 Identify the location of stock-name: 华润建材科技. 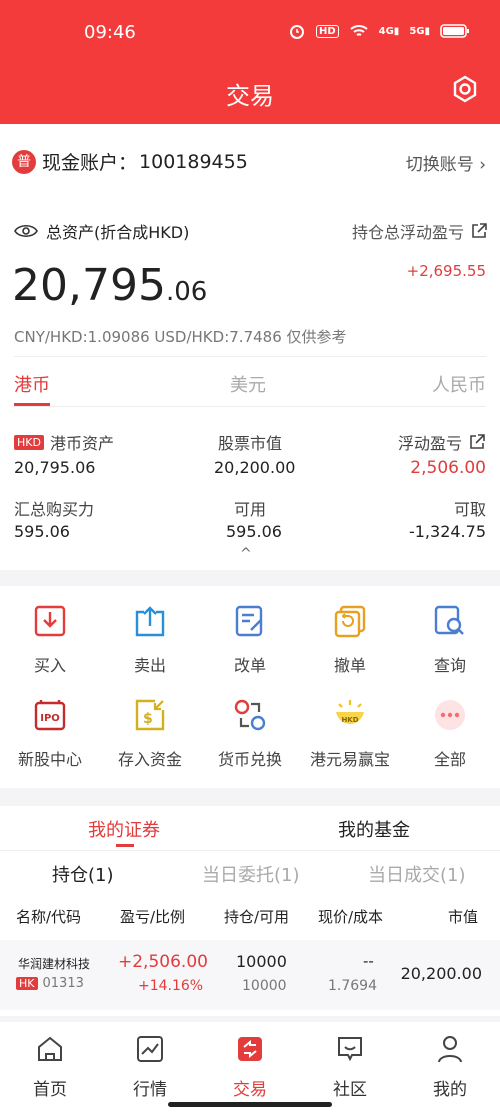
(54, 964).